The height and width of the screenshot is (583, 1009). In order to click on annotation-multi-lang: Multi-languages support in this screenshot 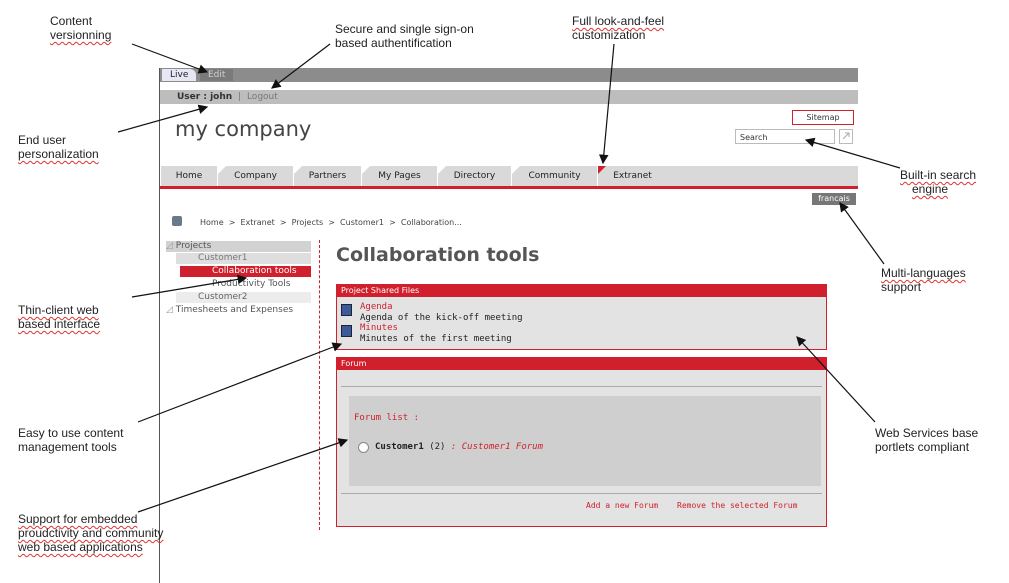, I will do `click(923, 280)`.